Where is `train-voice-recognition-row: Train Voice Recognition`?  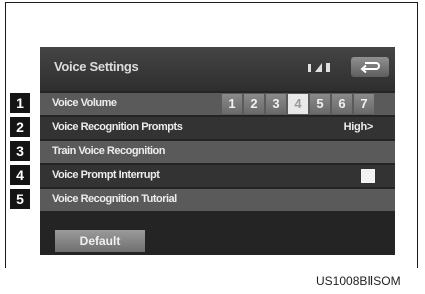
train-voice-recognition-row: Train Voice Recognition is located at coordinates (217, 152).